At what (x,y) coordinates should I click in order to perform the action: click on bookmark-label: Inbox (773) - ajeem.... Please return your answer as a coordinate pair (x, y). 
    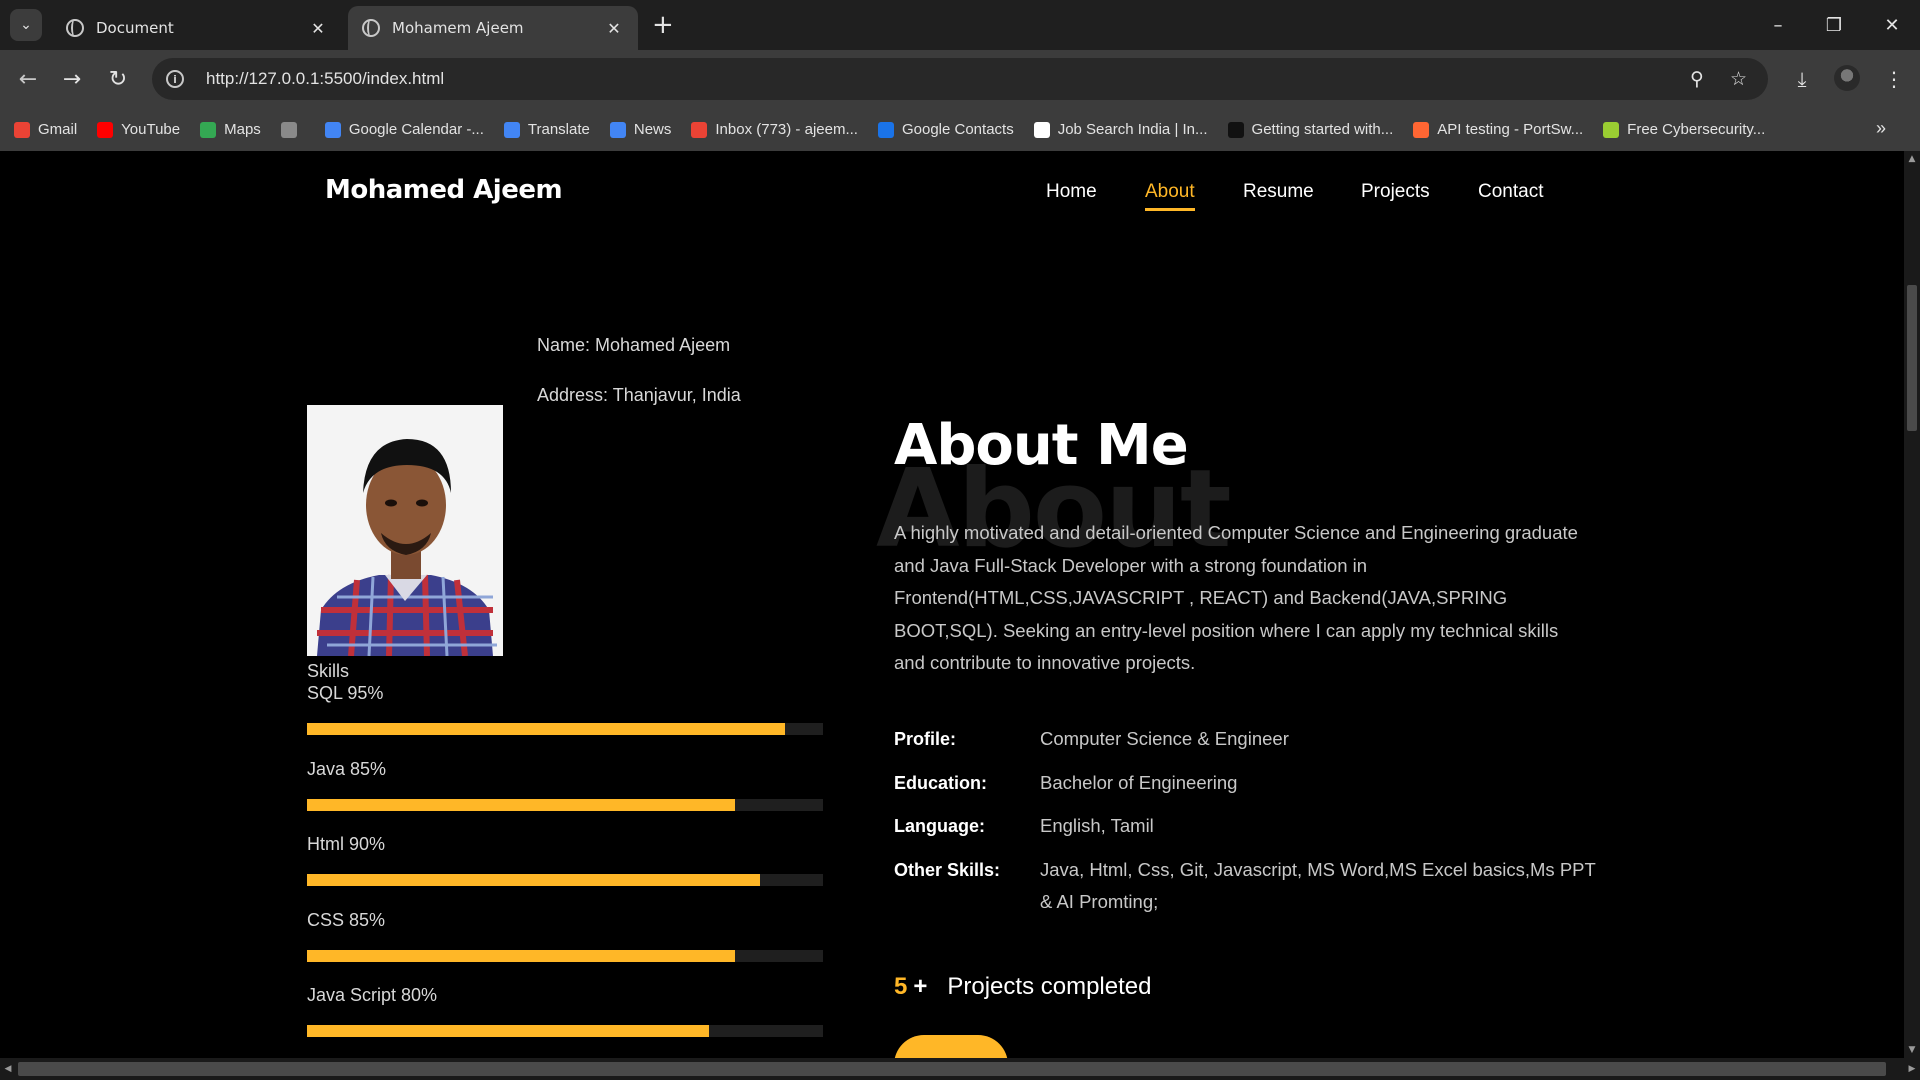
    Looking at the image, I should click on (786, 129).